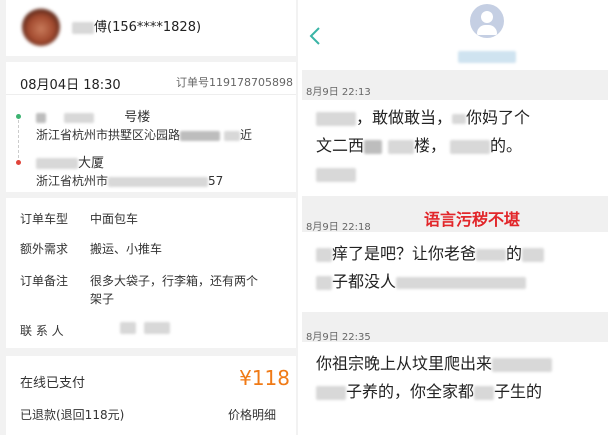 The height and width of the screenshot is (435, 608). What do you see at coordinates (114, 219) in the screenshot?
I see `field-value: 中面包车` at bounding box center [114, 219].